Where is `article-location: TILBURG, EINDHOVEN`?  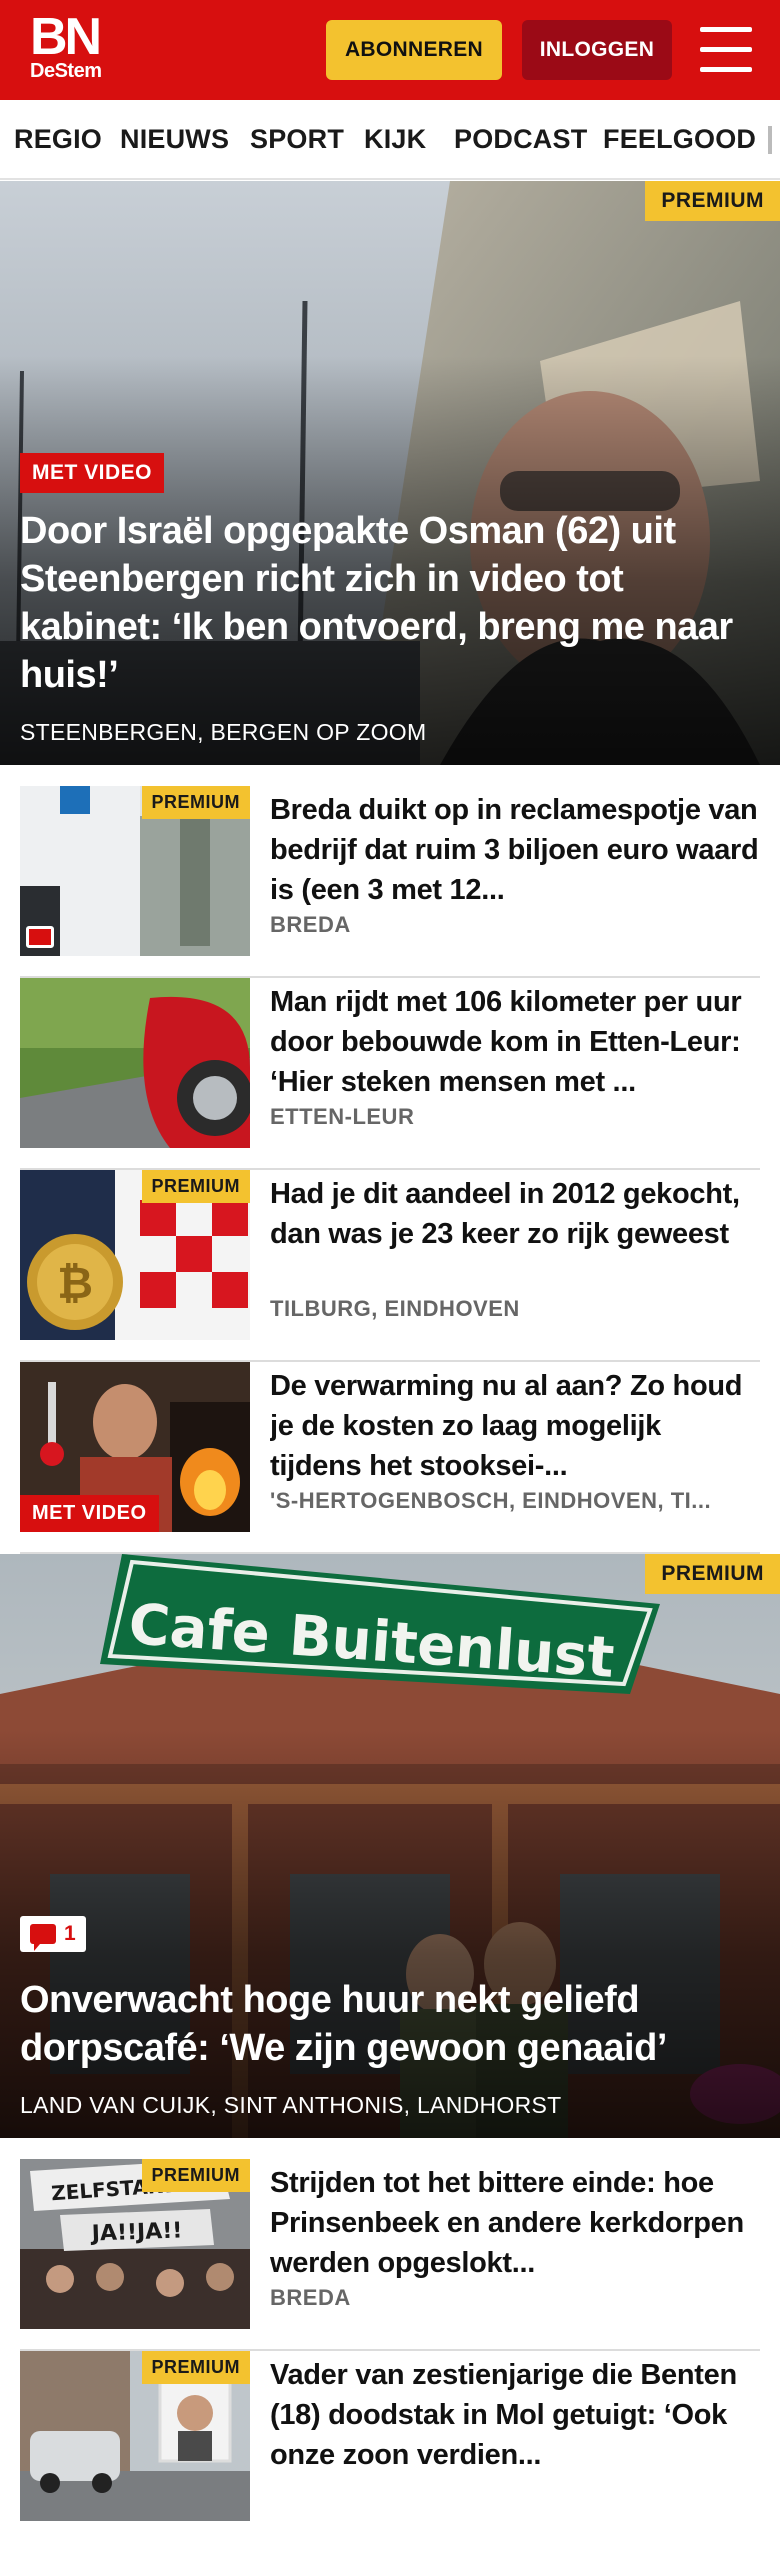 article-location: TILBURG, EINDHOVEN is located at coordinates (395, 1308).